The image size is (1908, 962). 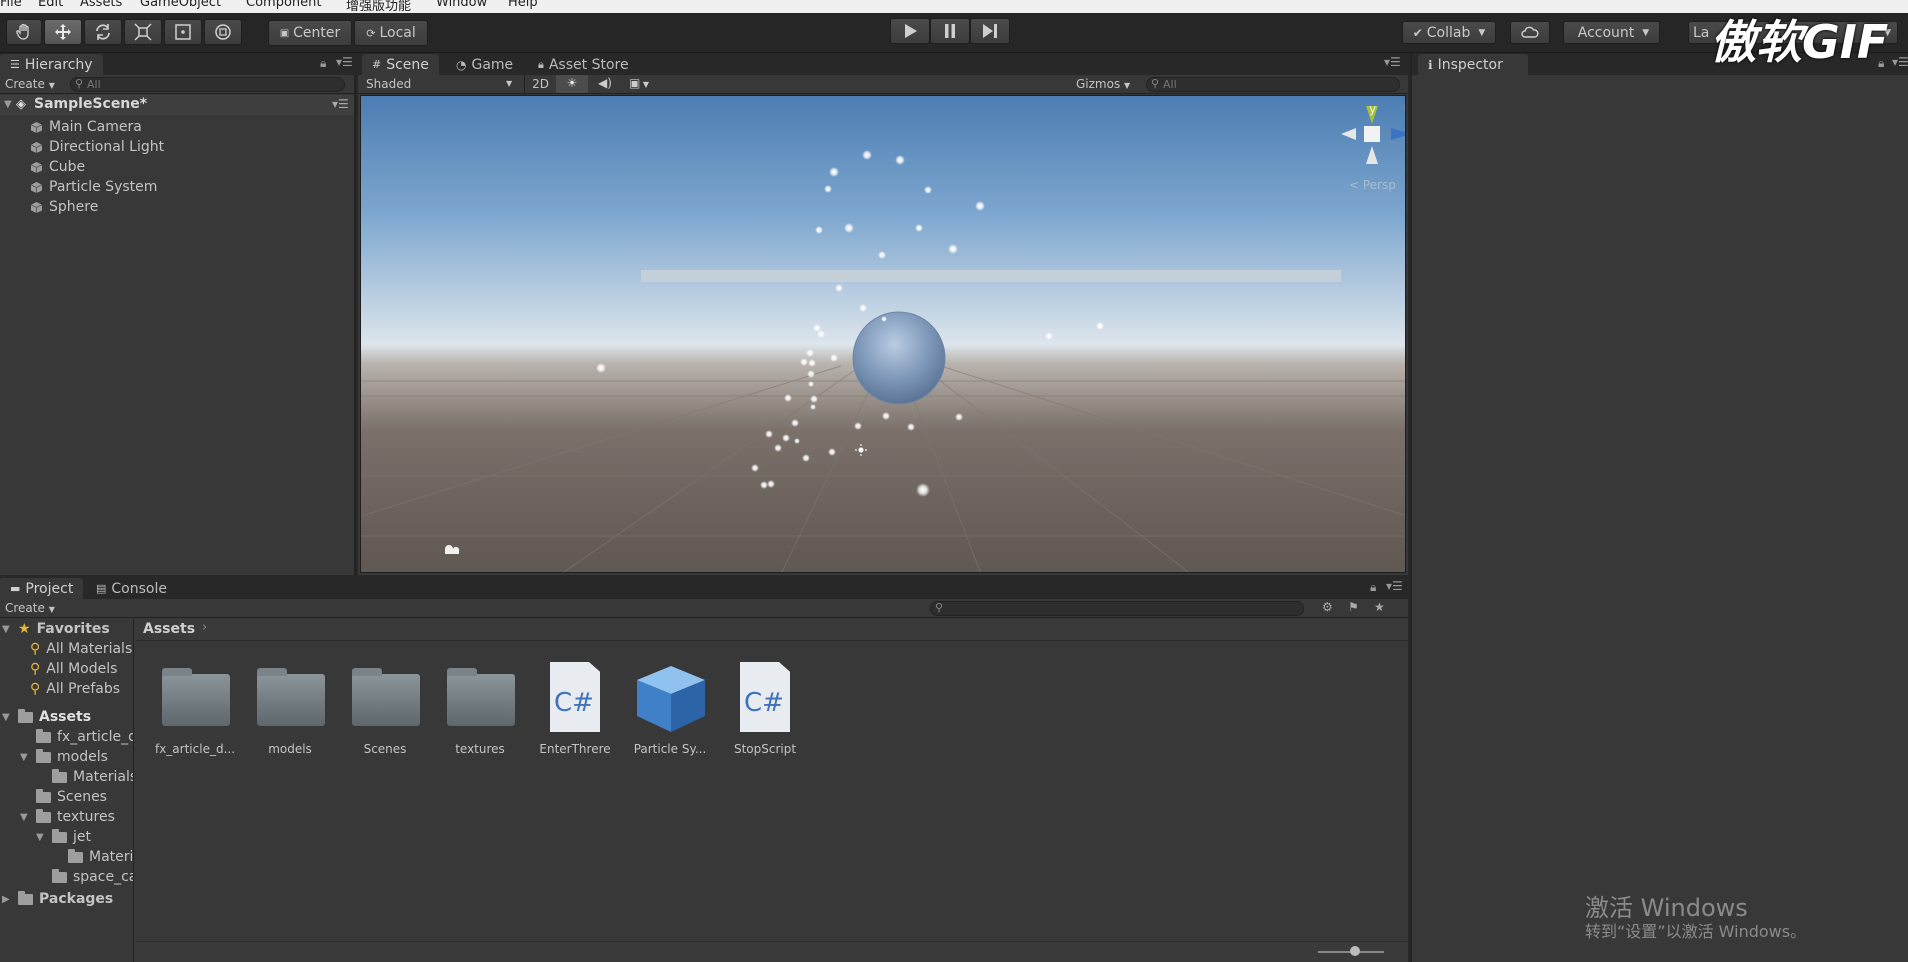 What do you see at coordinates (101, 5) in the screenshot?
I see `menu-assets: Assets` at bounding box center [101, 5].